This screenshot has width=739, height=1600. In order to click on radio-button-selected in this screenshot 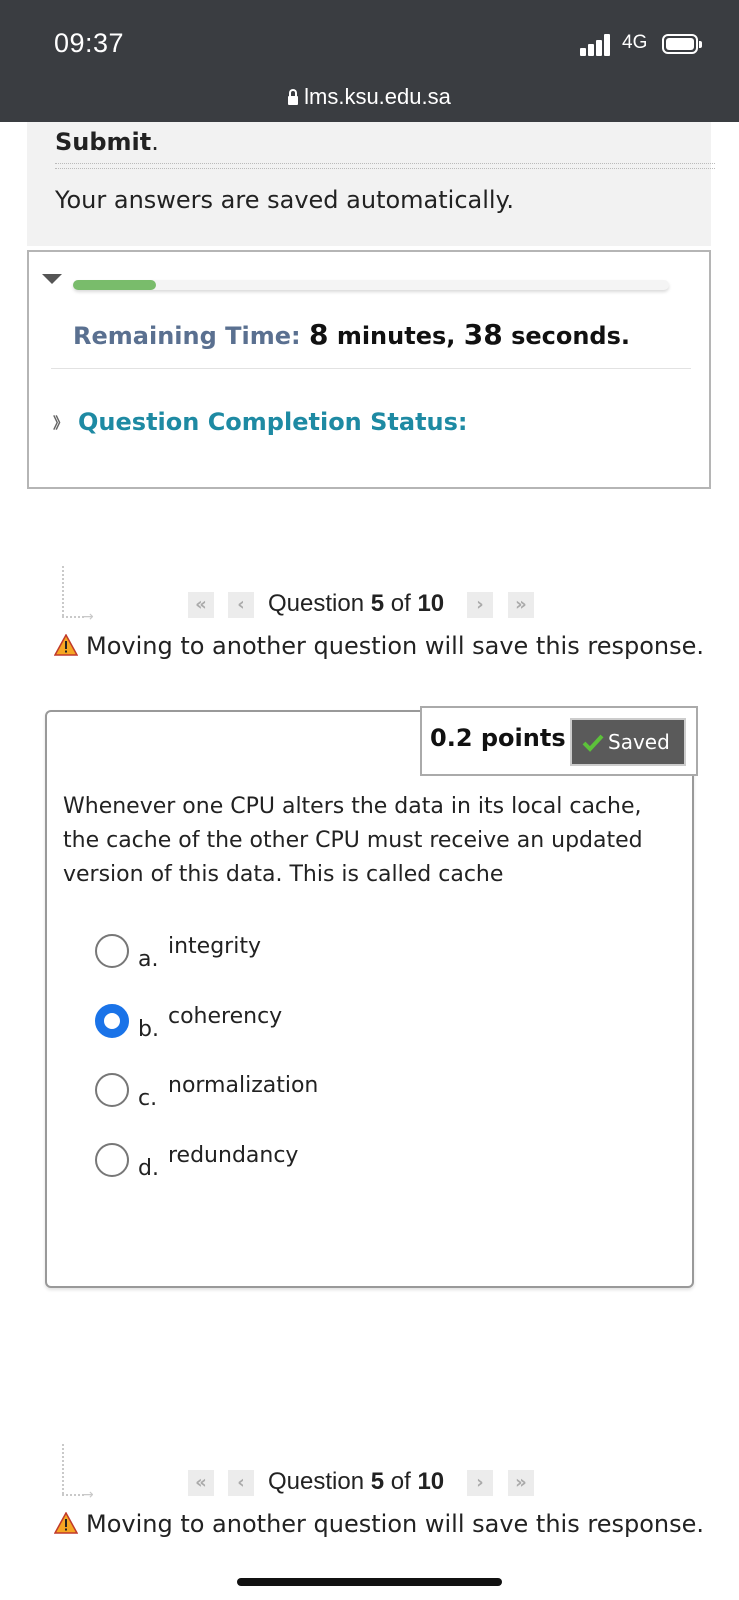, I will do `click(112, 1021)`.